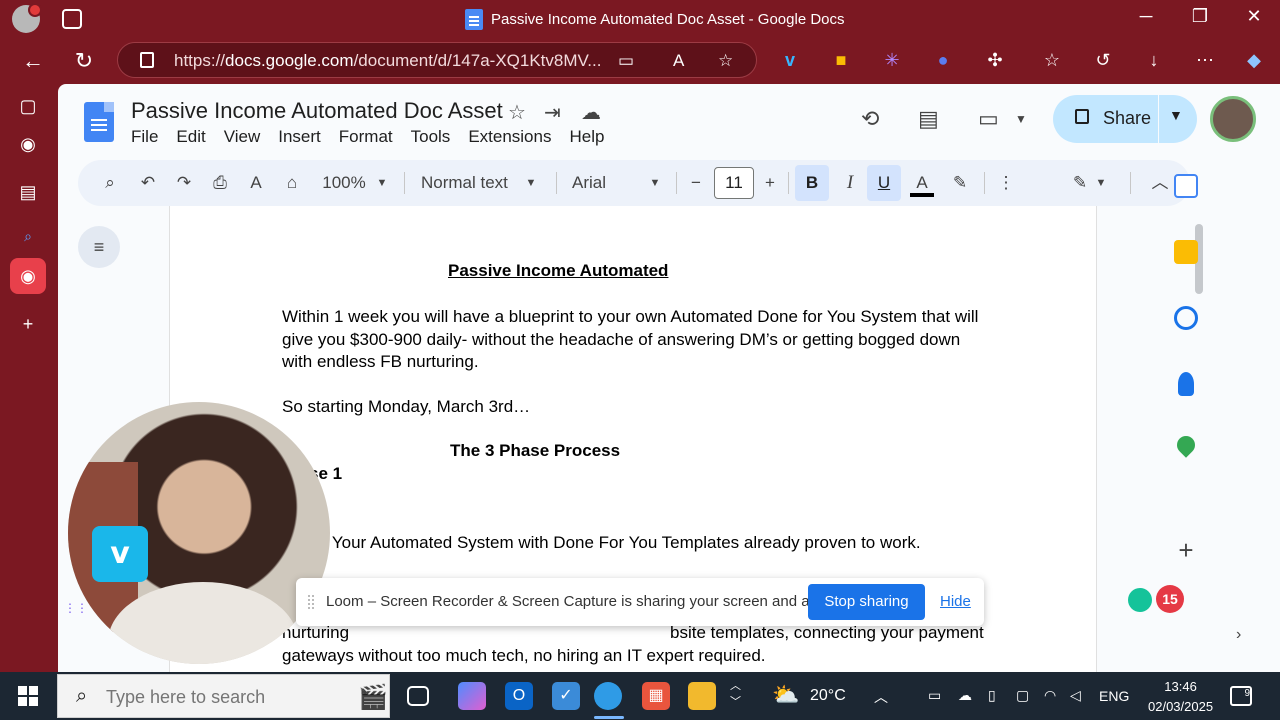 Image resolution: width=1280 pixels, height=720 pixels. I want to click on font-size-input: 11, so click(734, 183).